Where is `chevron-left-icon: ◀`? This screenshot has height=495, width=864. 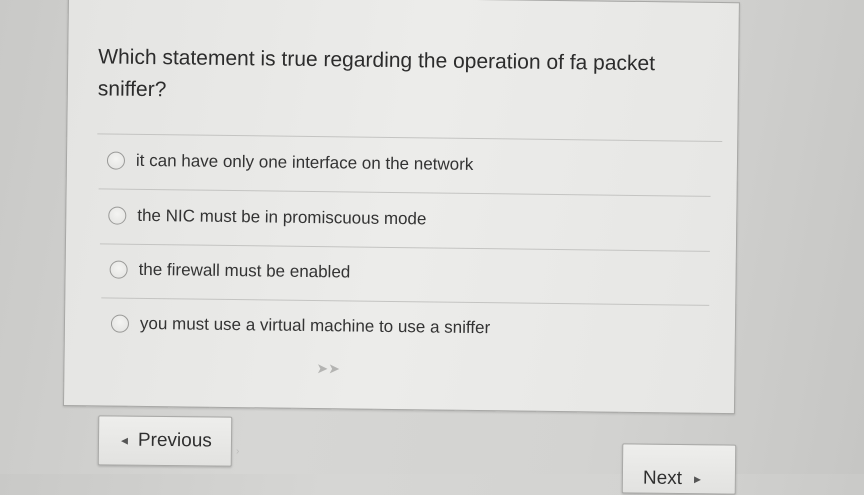
chevron-left-icon: ◀ is located at coordinates (124, 440).